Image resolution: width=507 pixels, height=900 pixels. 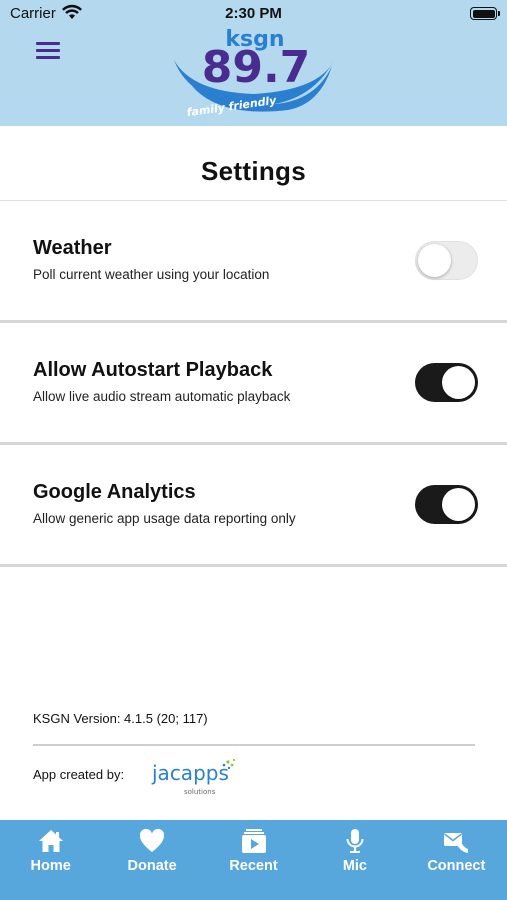 I want to click on setting-title-weather: Weather, so click(x=72, y=248).